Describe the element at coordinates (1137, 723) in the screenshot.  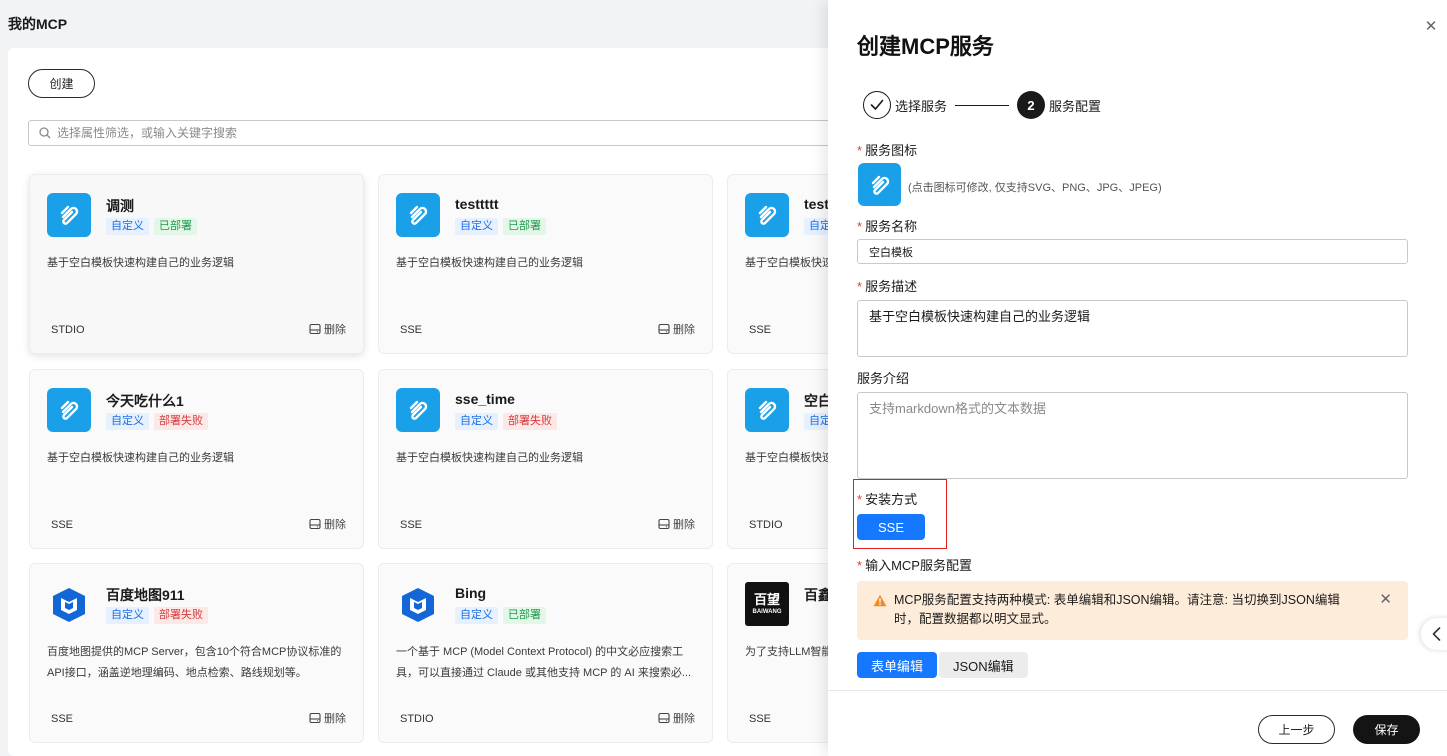
I see `drawer-footer: 上一步 保存` at that location.